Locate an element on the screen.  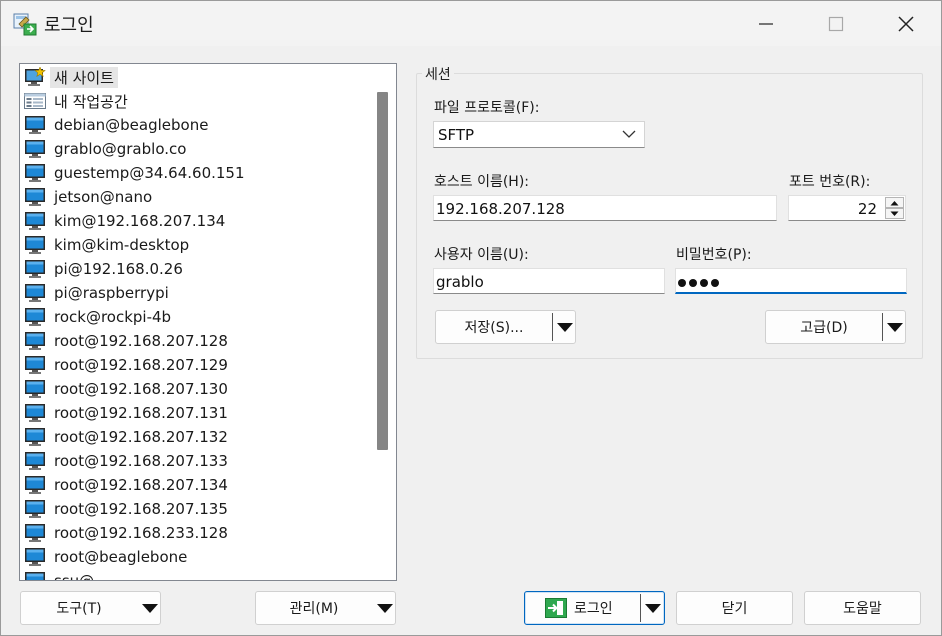
site-list-item: root@192.168.207.130 is located at coordinates (126, 389).